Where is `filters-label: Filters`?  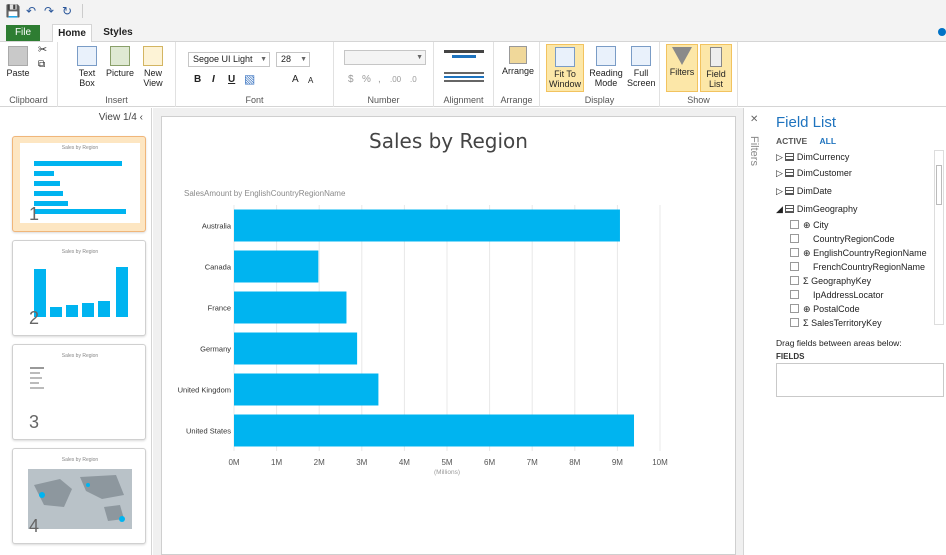
filters-label: Filters is located at coordinates (682, 72).